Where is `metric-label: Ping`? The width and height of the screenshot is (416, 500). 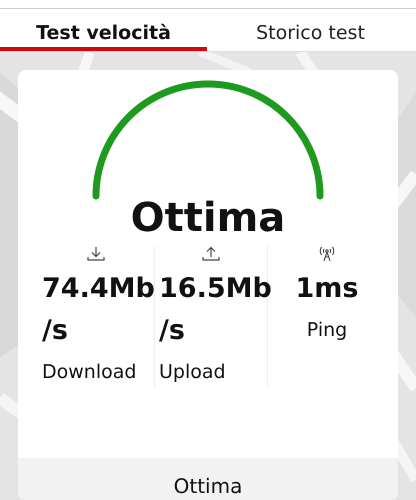 metric-label: Ping is located at coordinates (327, 330).